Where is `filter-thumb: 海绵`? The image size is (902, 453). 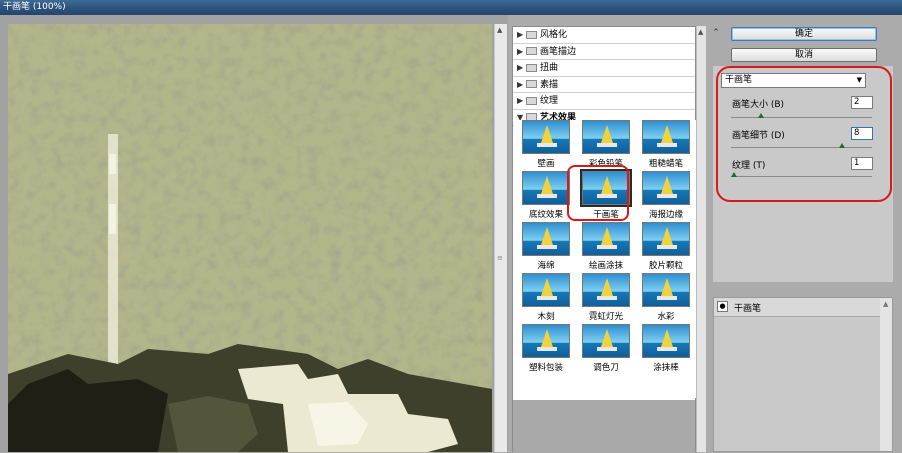
filter-thumb: 海绵 is located at coordinates (546, 247).